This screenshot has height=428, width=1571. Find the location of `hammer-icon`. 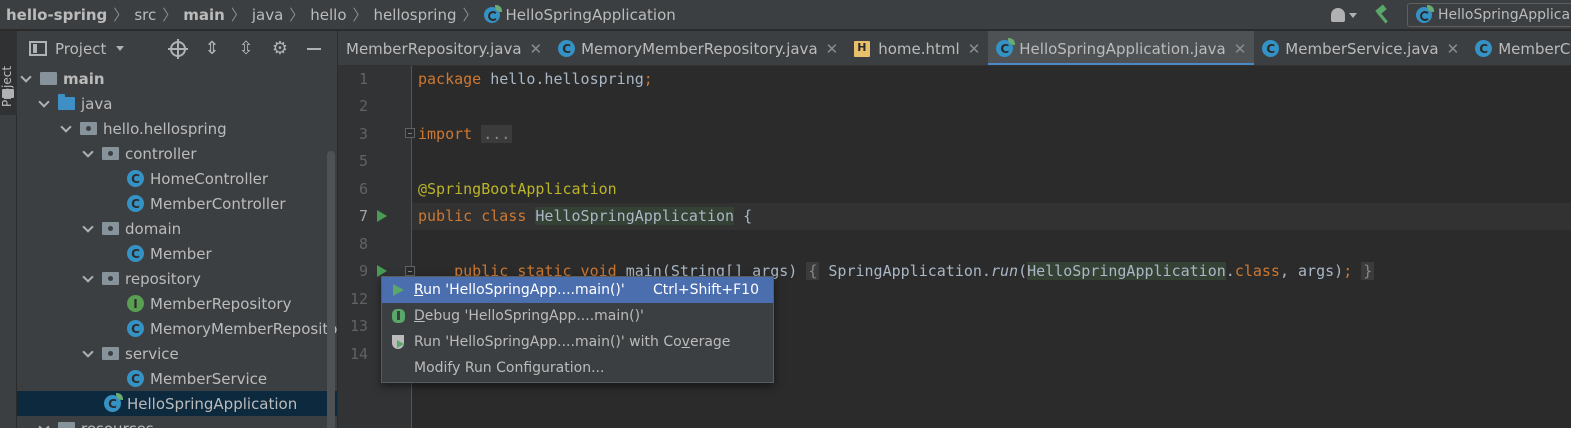

hammer-icon is located at coordinates (1382, 15).